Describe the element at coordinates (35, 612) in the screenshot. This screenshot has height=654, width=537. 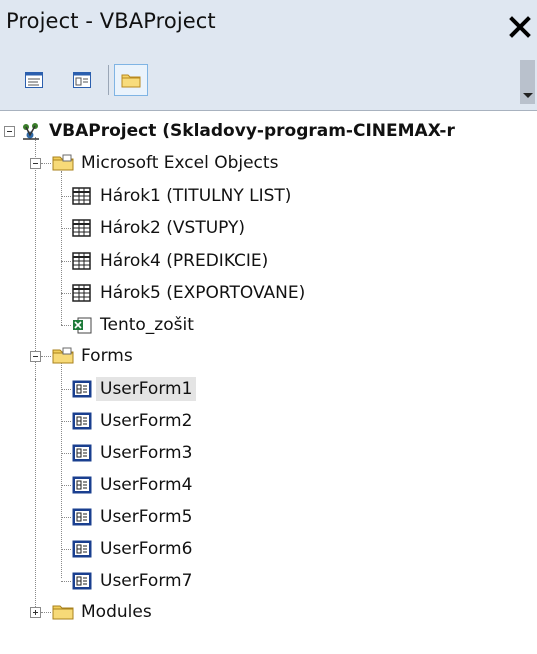
I see `expand-modules-toggle` at that location.